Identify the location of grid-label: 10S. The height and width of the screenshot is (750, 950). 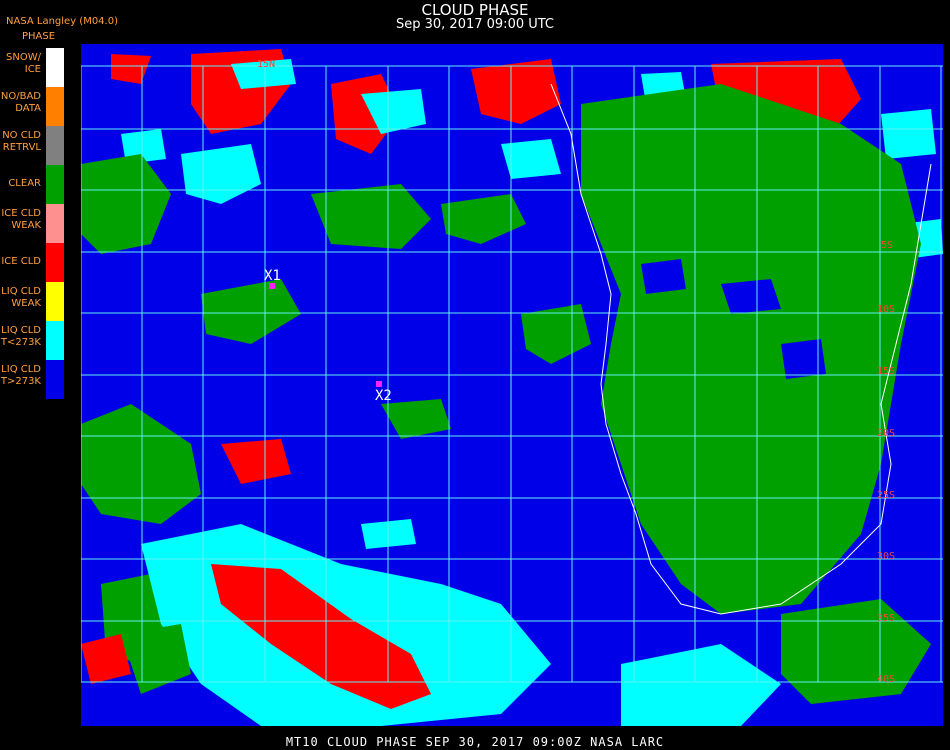
(886, 309).